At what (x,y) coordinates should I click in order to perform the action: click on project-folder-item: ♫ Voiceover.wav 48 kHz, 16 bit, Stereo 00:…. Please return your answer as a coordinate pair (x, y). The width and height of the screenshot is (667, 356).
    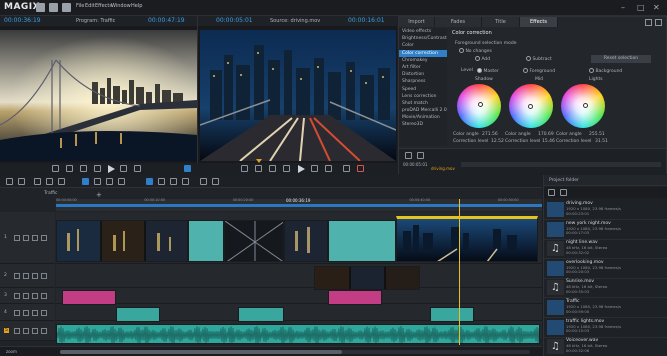
    Looking at the image, I should click on (605, 346).